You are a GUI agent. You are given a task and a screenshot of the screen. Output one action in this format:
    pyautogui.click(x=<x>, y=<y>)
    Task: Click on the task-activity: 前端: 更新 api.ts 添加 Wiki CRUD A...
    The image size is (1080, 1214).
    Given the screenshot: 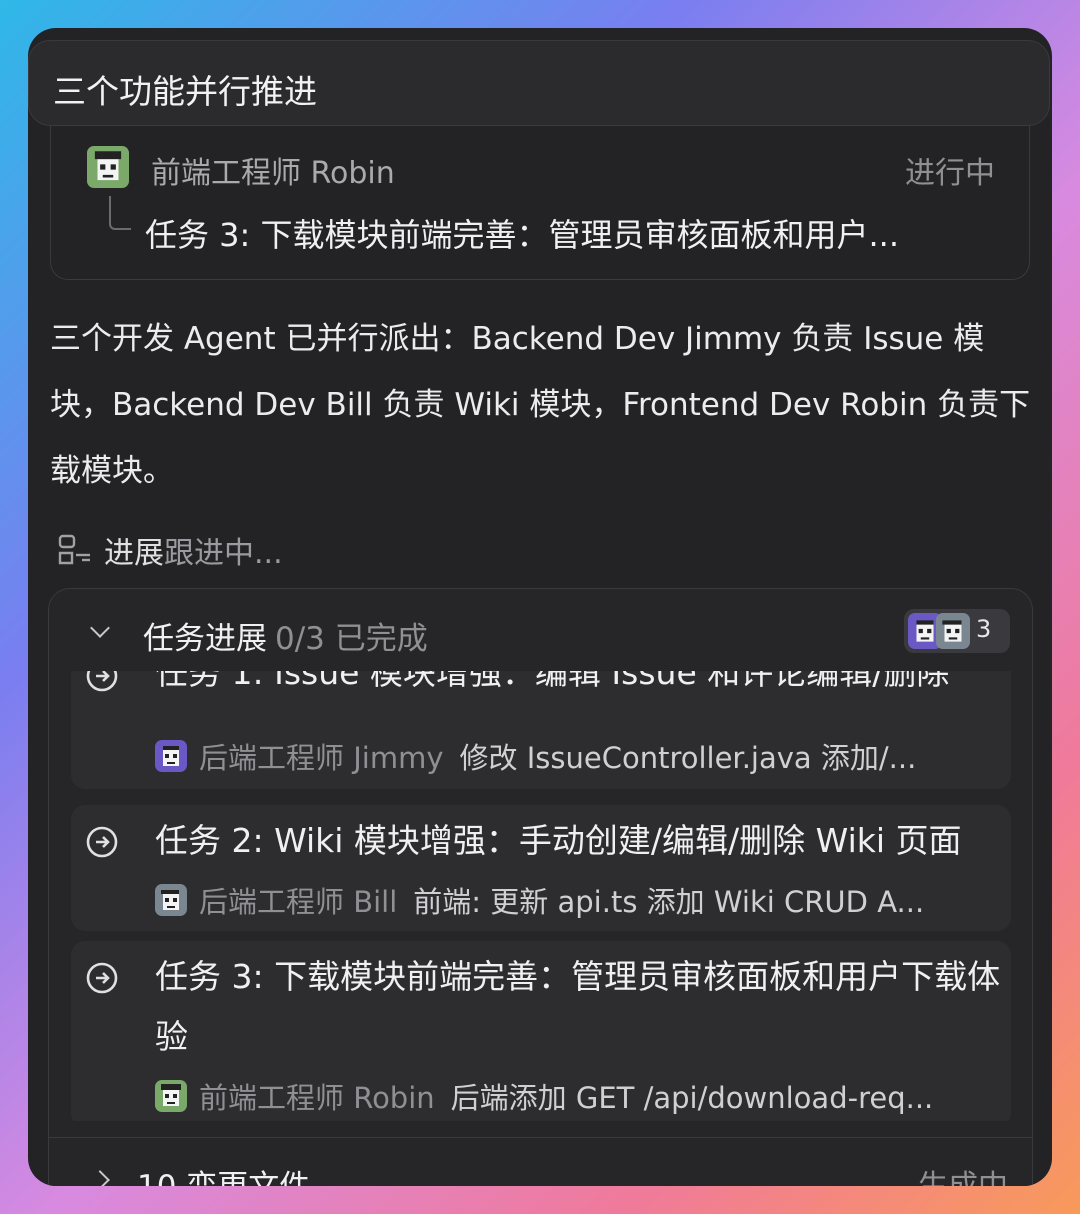 What is the action you would take?
    pyautogui.click(x=669, y=902)
    